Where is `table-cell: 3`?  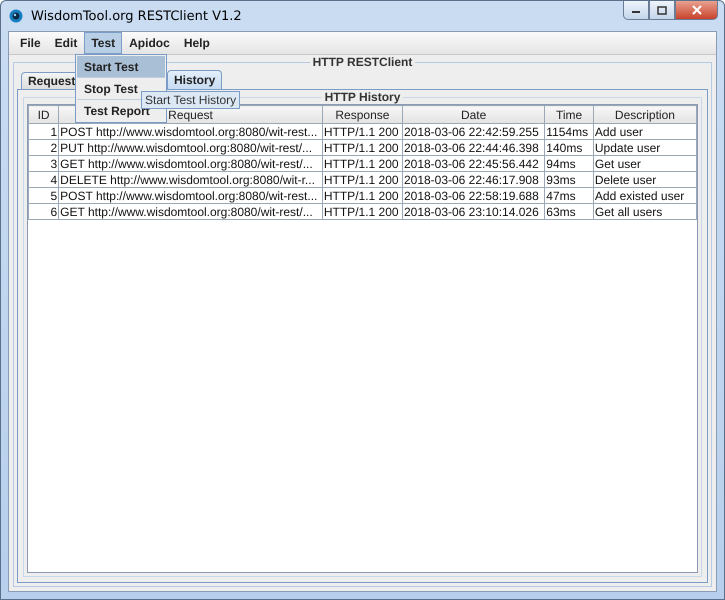
table-cell: 3 is located at coordinates (43, 164).